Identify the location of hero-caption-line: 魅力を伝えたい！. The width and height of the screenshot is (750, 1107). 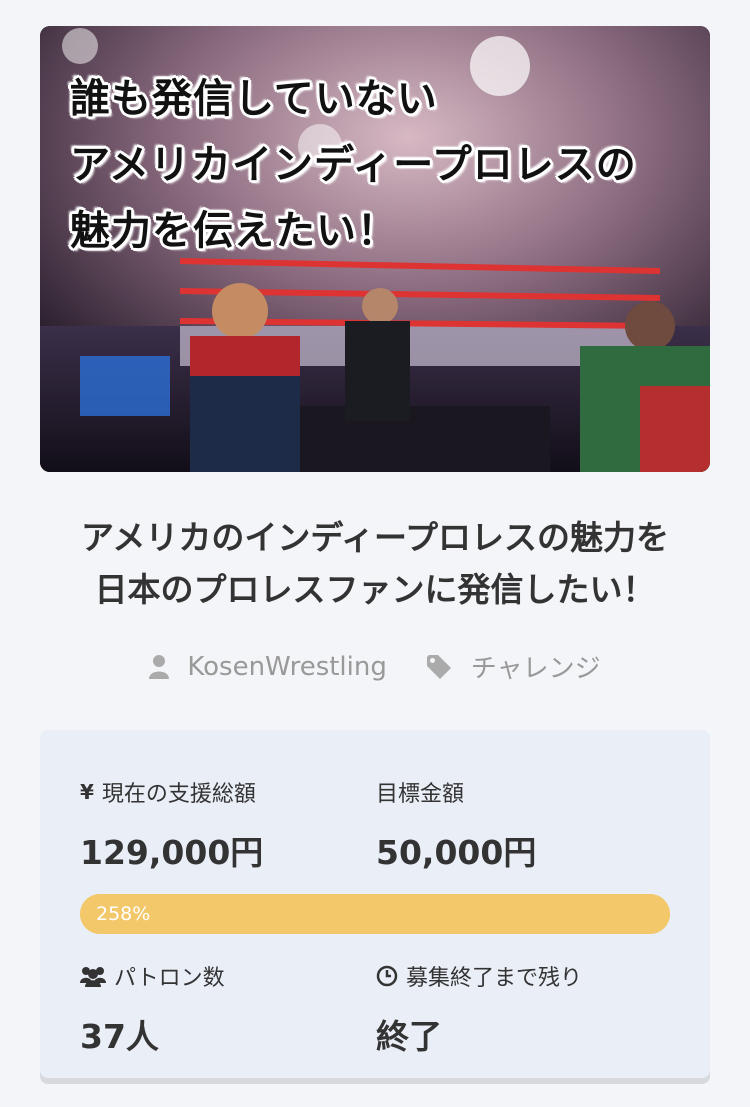
(234, 231).